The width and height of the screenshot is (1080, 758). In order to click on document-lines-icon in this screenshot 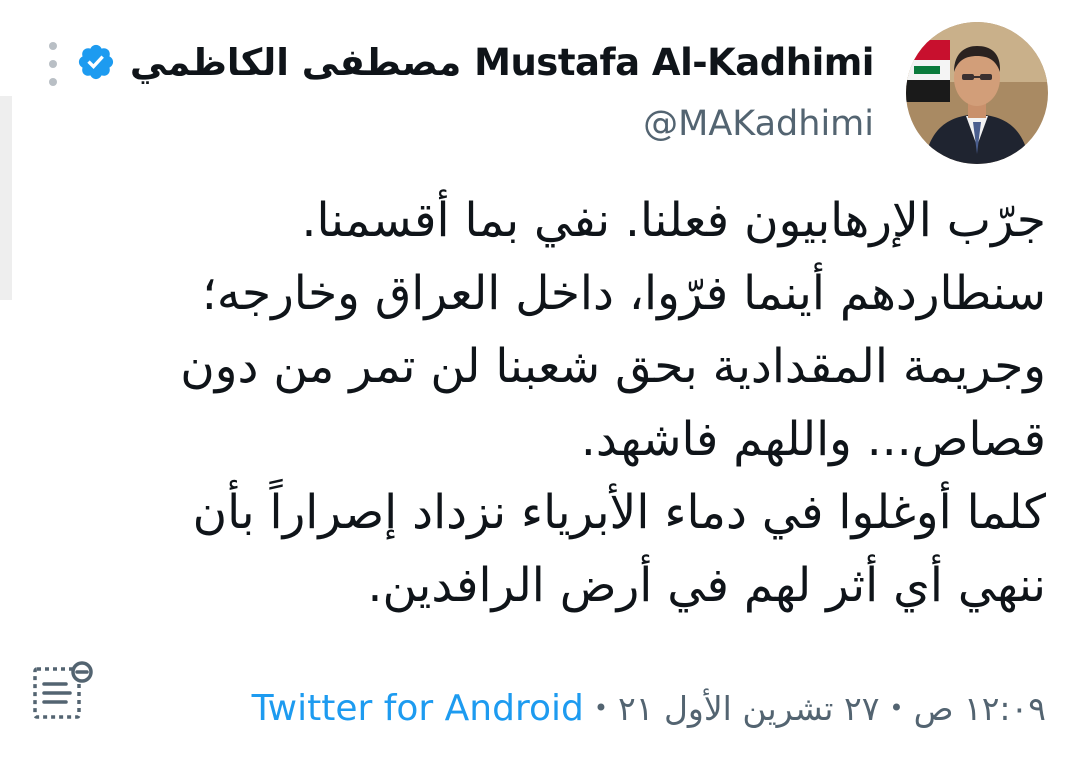, I will do `click(63, 690)`.